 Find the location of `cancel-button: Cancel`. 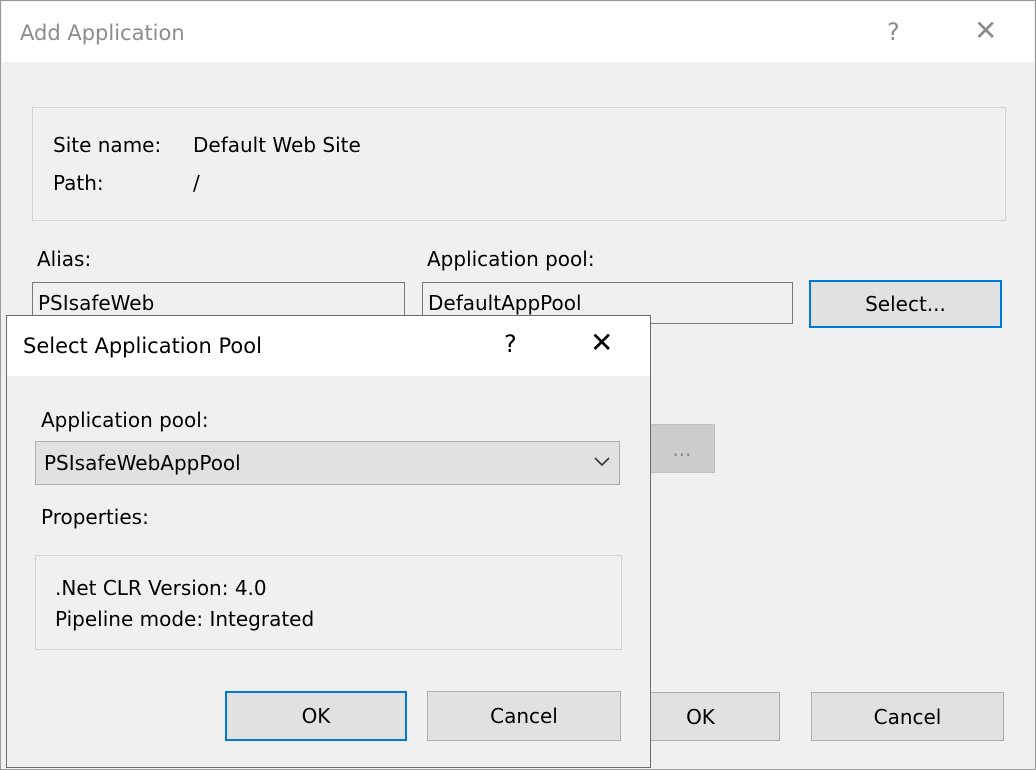

cancel-button: Cancel is located at coordinates (524, 716).